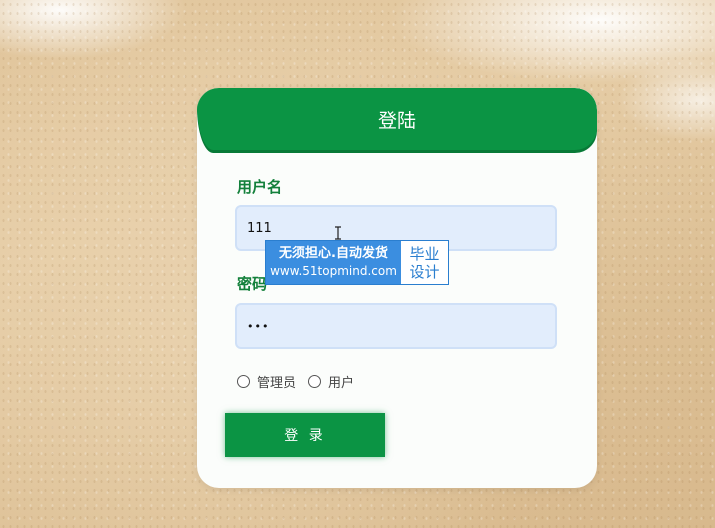  I want to click on watermark-url: www.51topmind.com, so click(333, 271).